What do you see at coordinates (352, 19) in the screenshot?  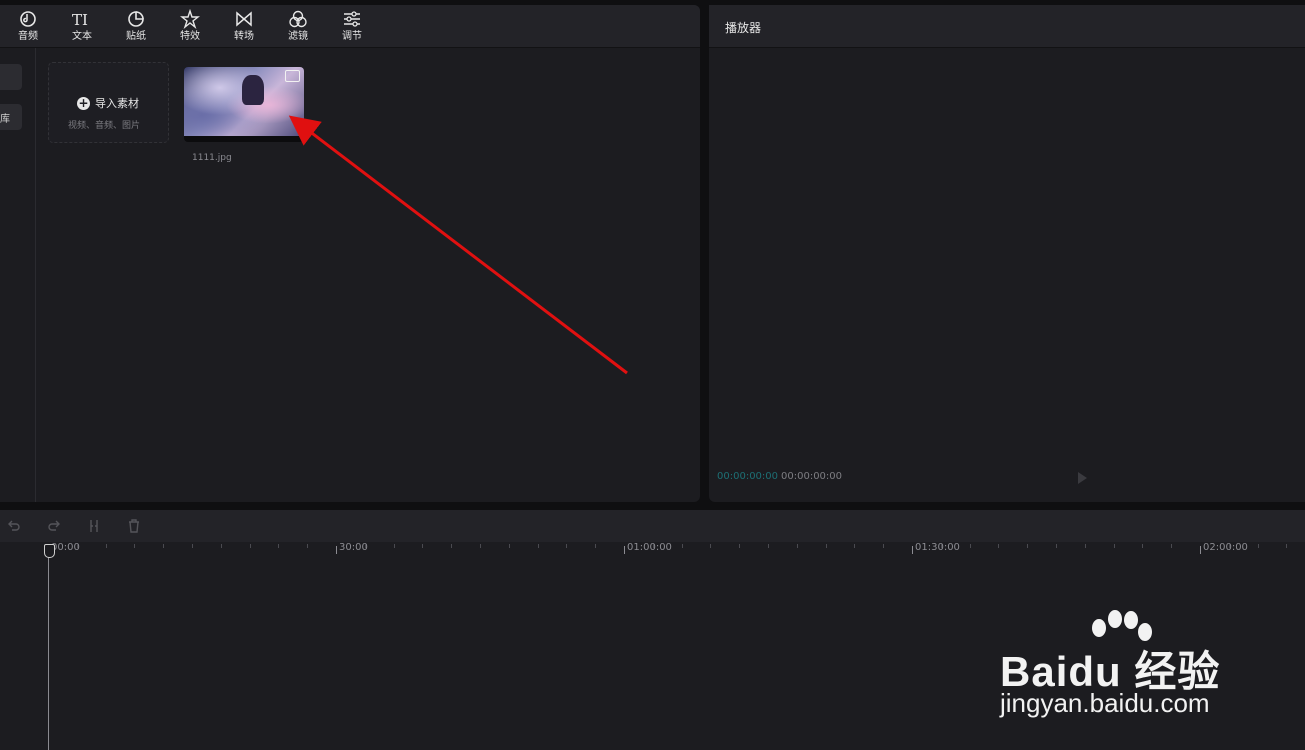 I see `adjust-icon` at bounding box center [352, 19].